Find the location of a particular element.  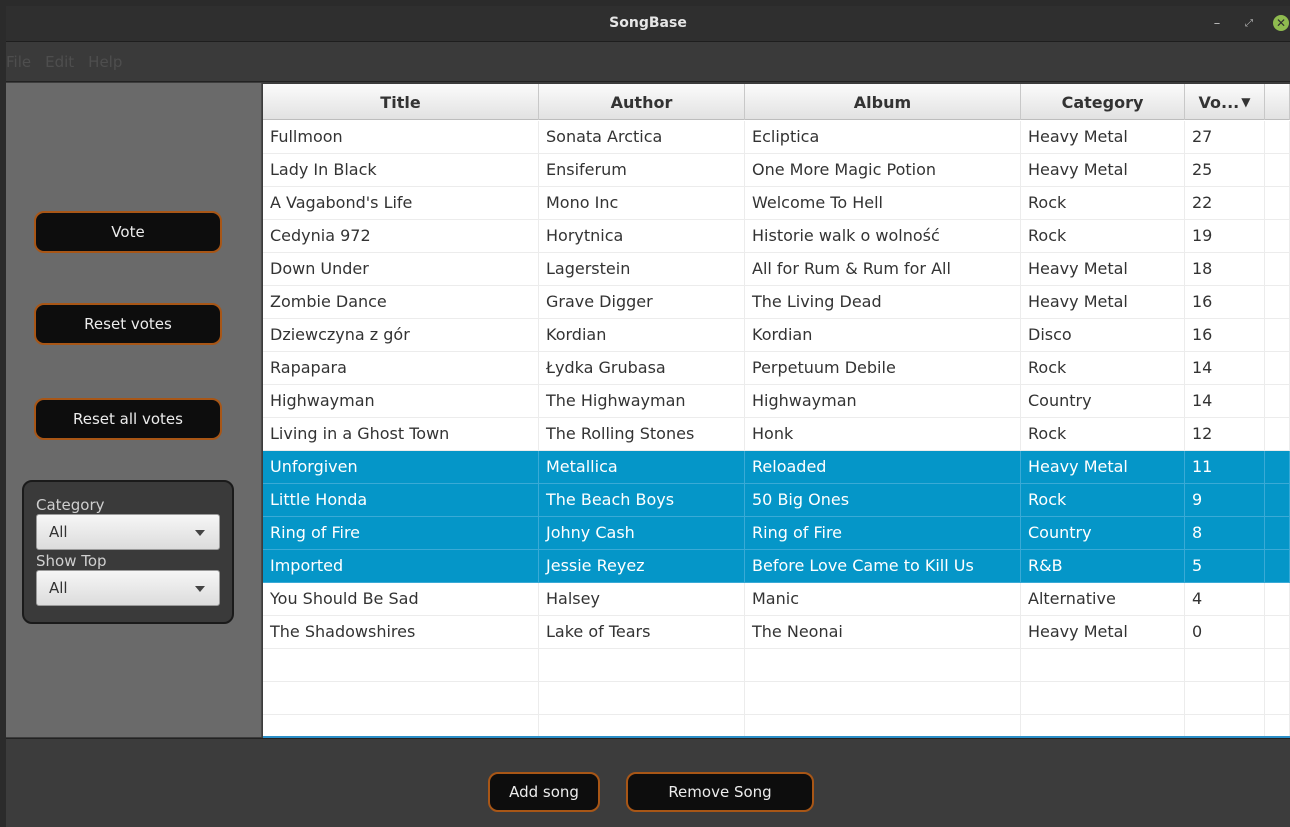

column-header-label: Title is located at coordinates (400, 102).